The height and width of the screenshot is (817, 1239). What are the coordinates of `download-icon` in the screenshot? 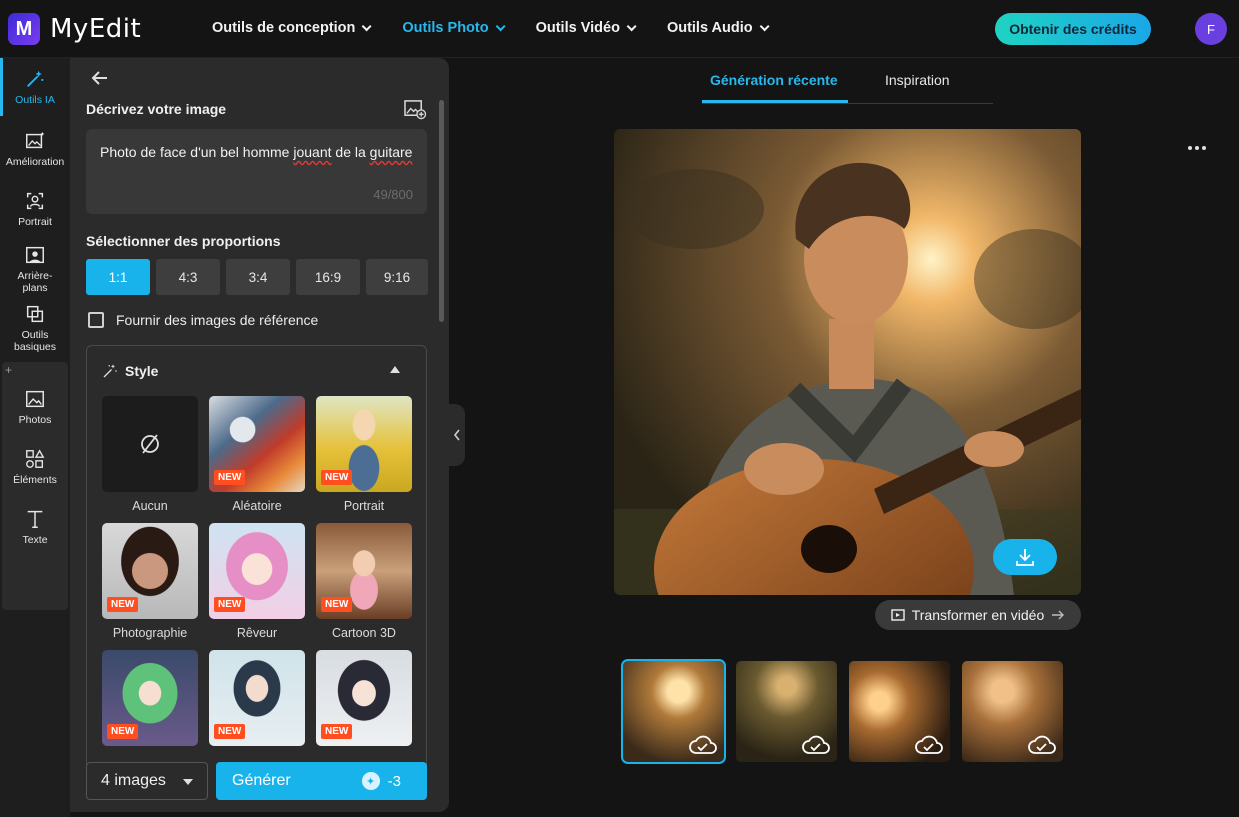 It's located at (1025, 557).